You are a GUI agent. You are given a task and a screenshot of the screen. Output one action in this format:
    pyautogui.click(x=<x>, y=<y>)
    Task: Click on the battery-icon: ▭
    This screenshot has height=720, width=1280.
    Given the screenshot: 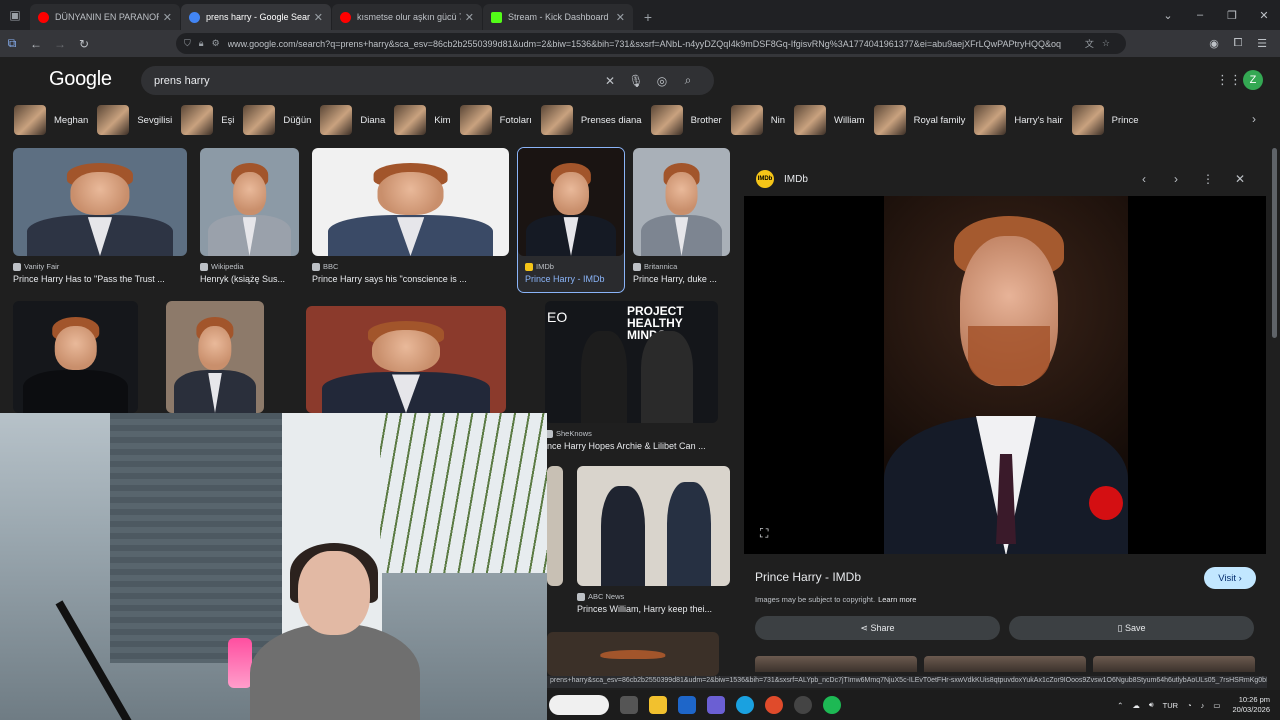 What is the action you would take?
    pyautogui.click(x=1216, y=705)
    